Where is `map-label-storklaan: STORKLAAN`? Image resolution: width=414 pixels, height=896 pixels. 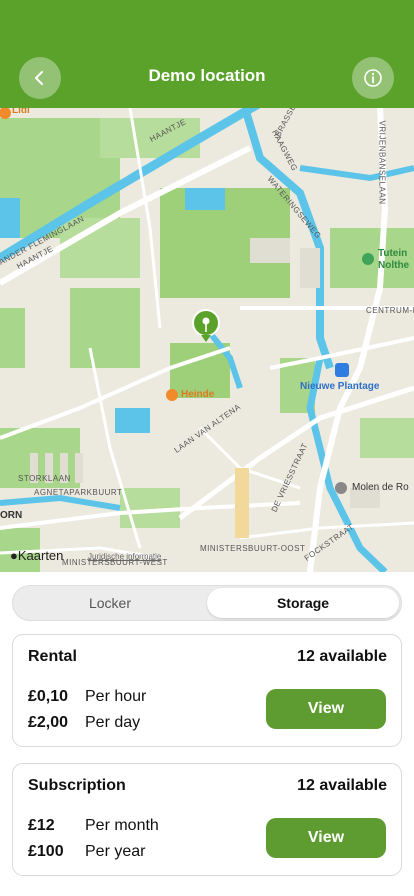
map-label-storklaan: STORKLAAN is located at coordinates (44, 478).